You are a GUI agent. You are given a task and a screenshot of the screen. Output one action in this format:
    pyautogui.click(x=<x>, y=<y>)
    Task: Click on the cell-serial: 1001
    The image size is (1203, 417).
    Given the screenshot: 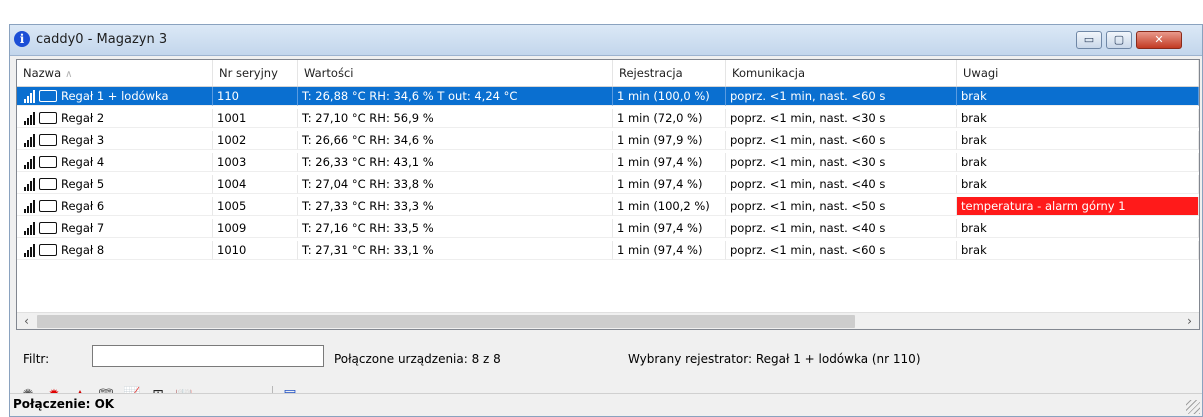 What is the action you would take?
    pyautogui.click(x=255, y=118)
    